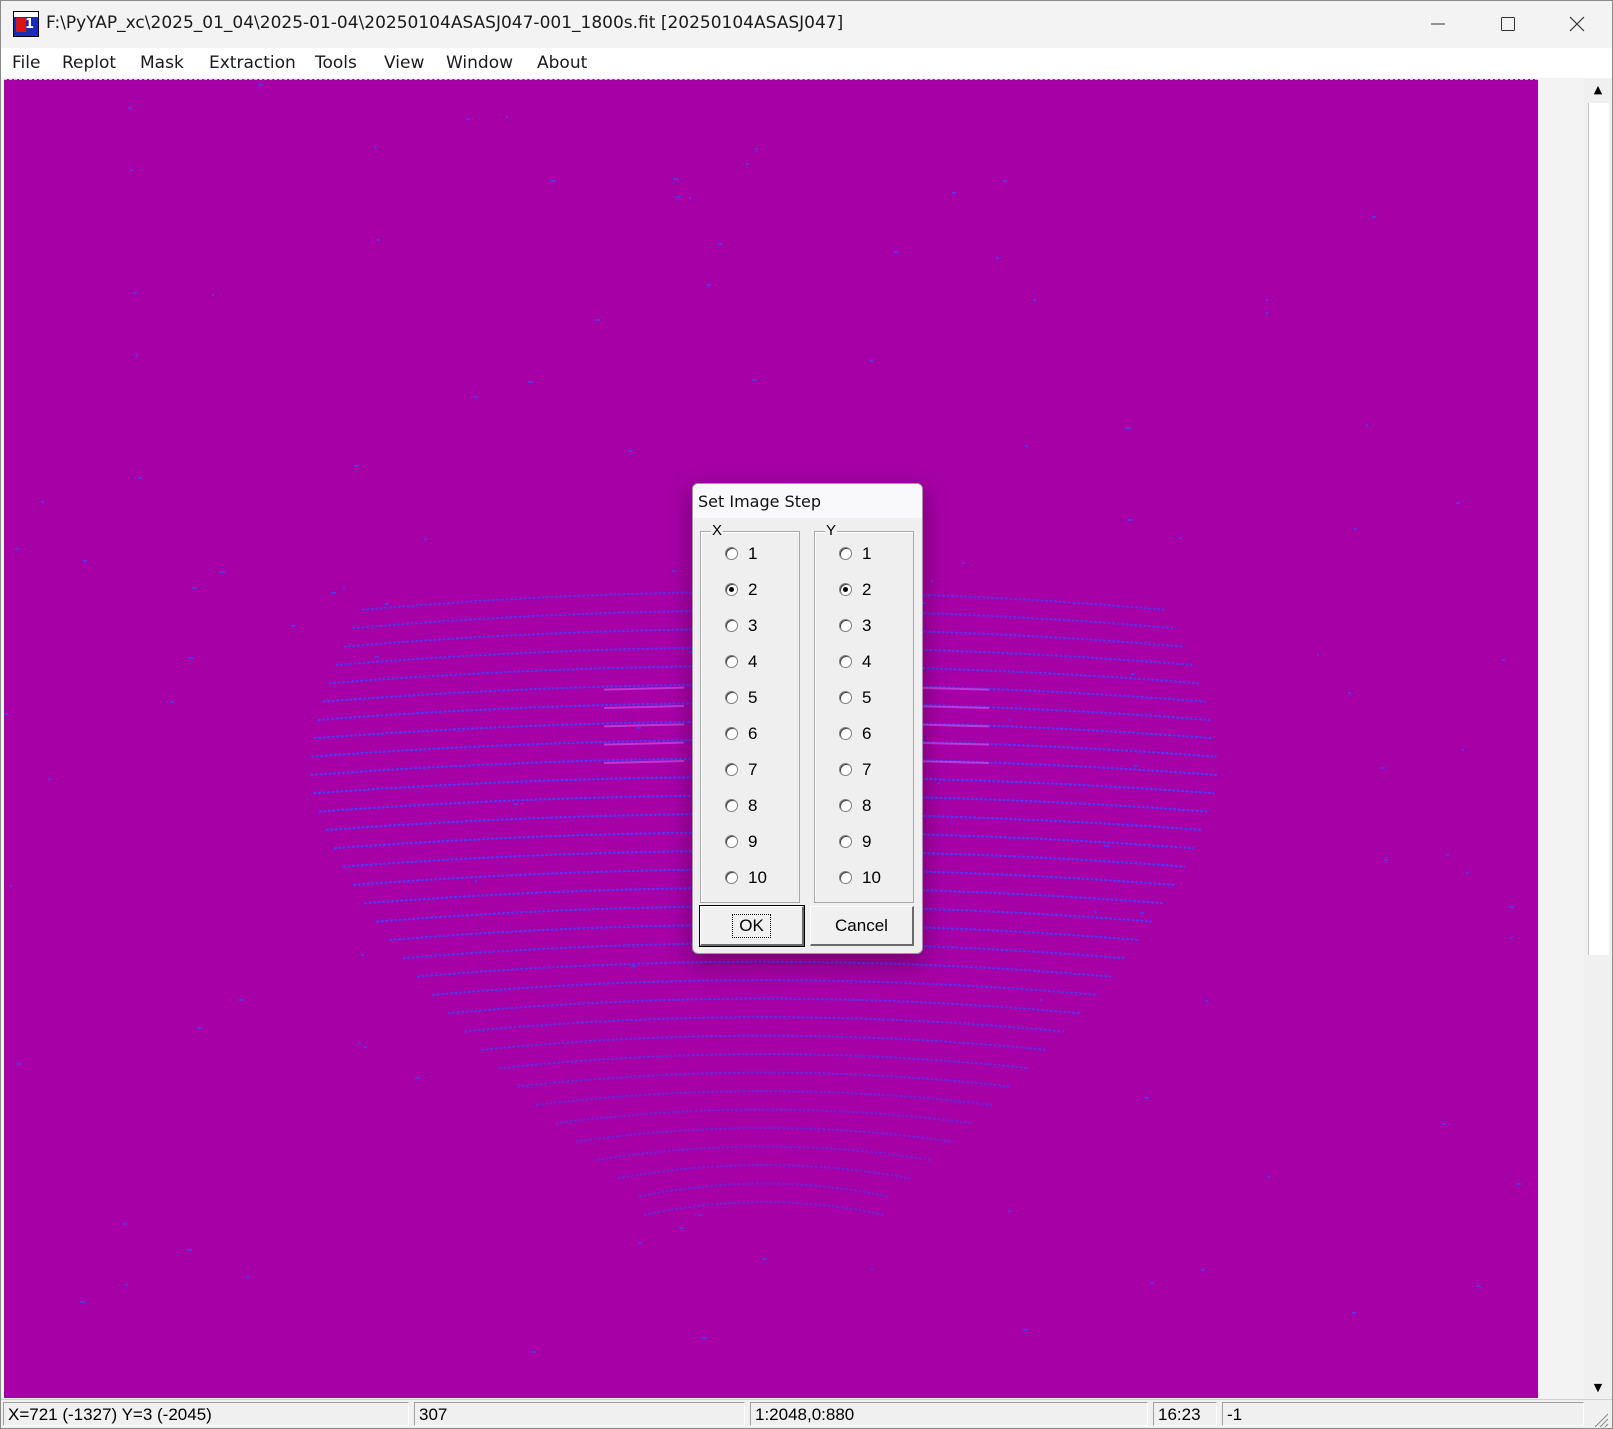 The height and width of the screenshot is (1429, 1613). I want to click on menu-about: About, so click(562, 63).